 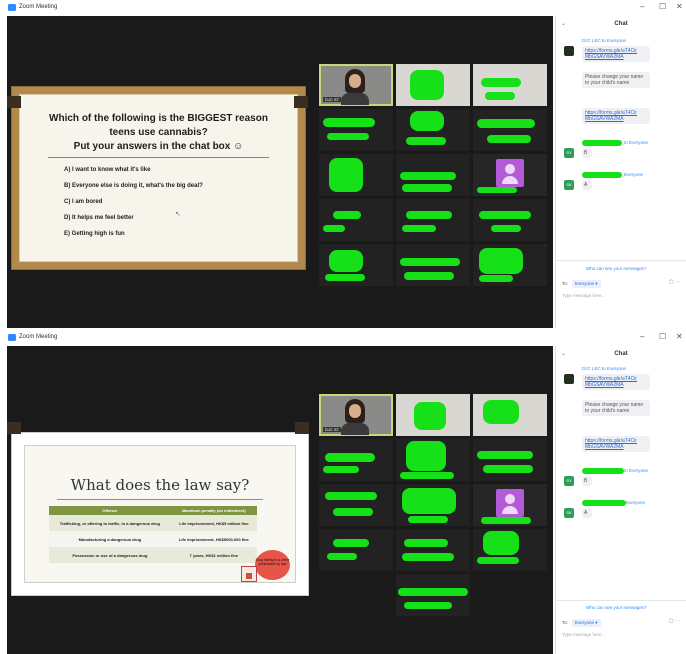 What do you see at coordinates (249, 574) in the screenshot?
I see `house-icon` at bounding box center [249, 574].